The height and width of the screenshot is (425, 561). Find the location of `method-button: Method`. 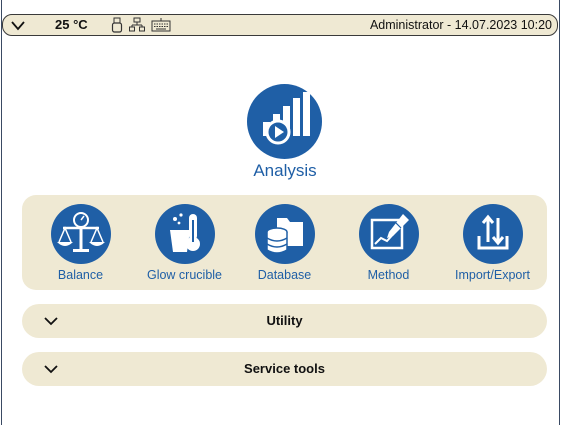

method-button: Method is located at coordinates (388, 244).